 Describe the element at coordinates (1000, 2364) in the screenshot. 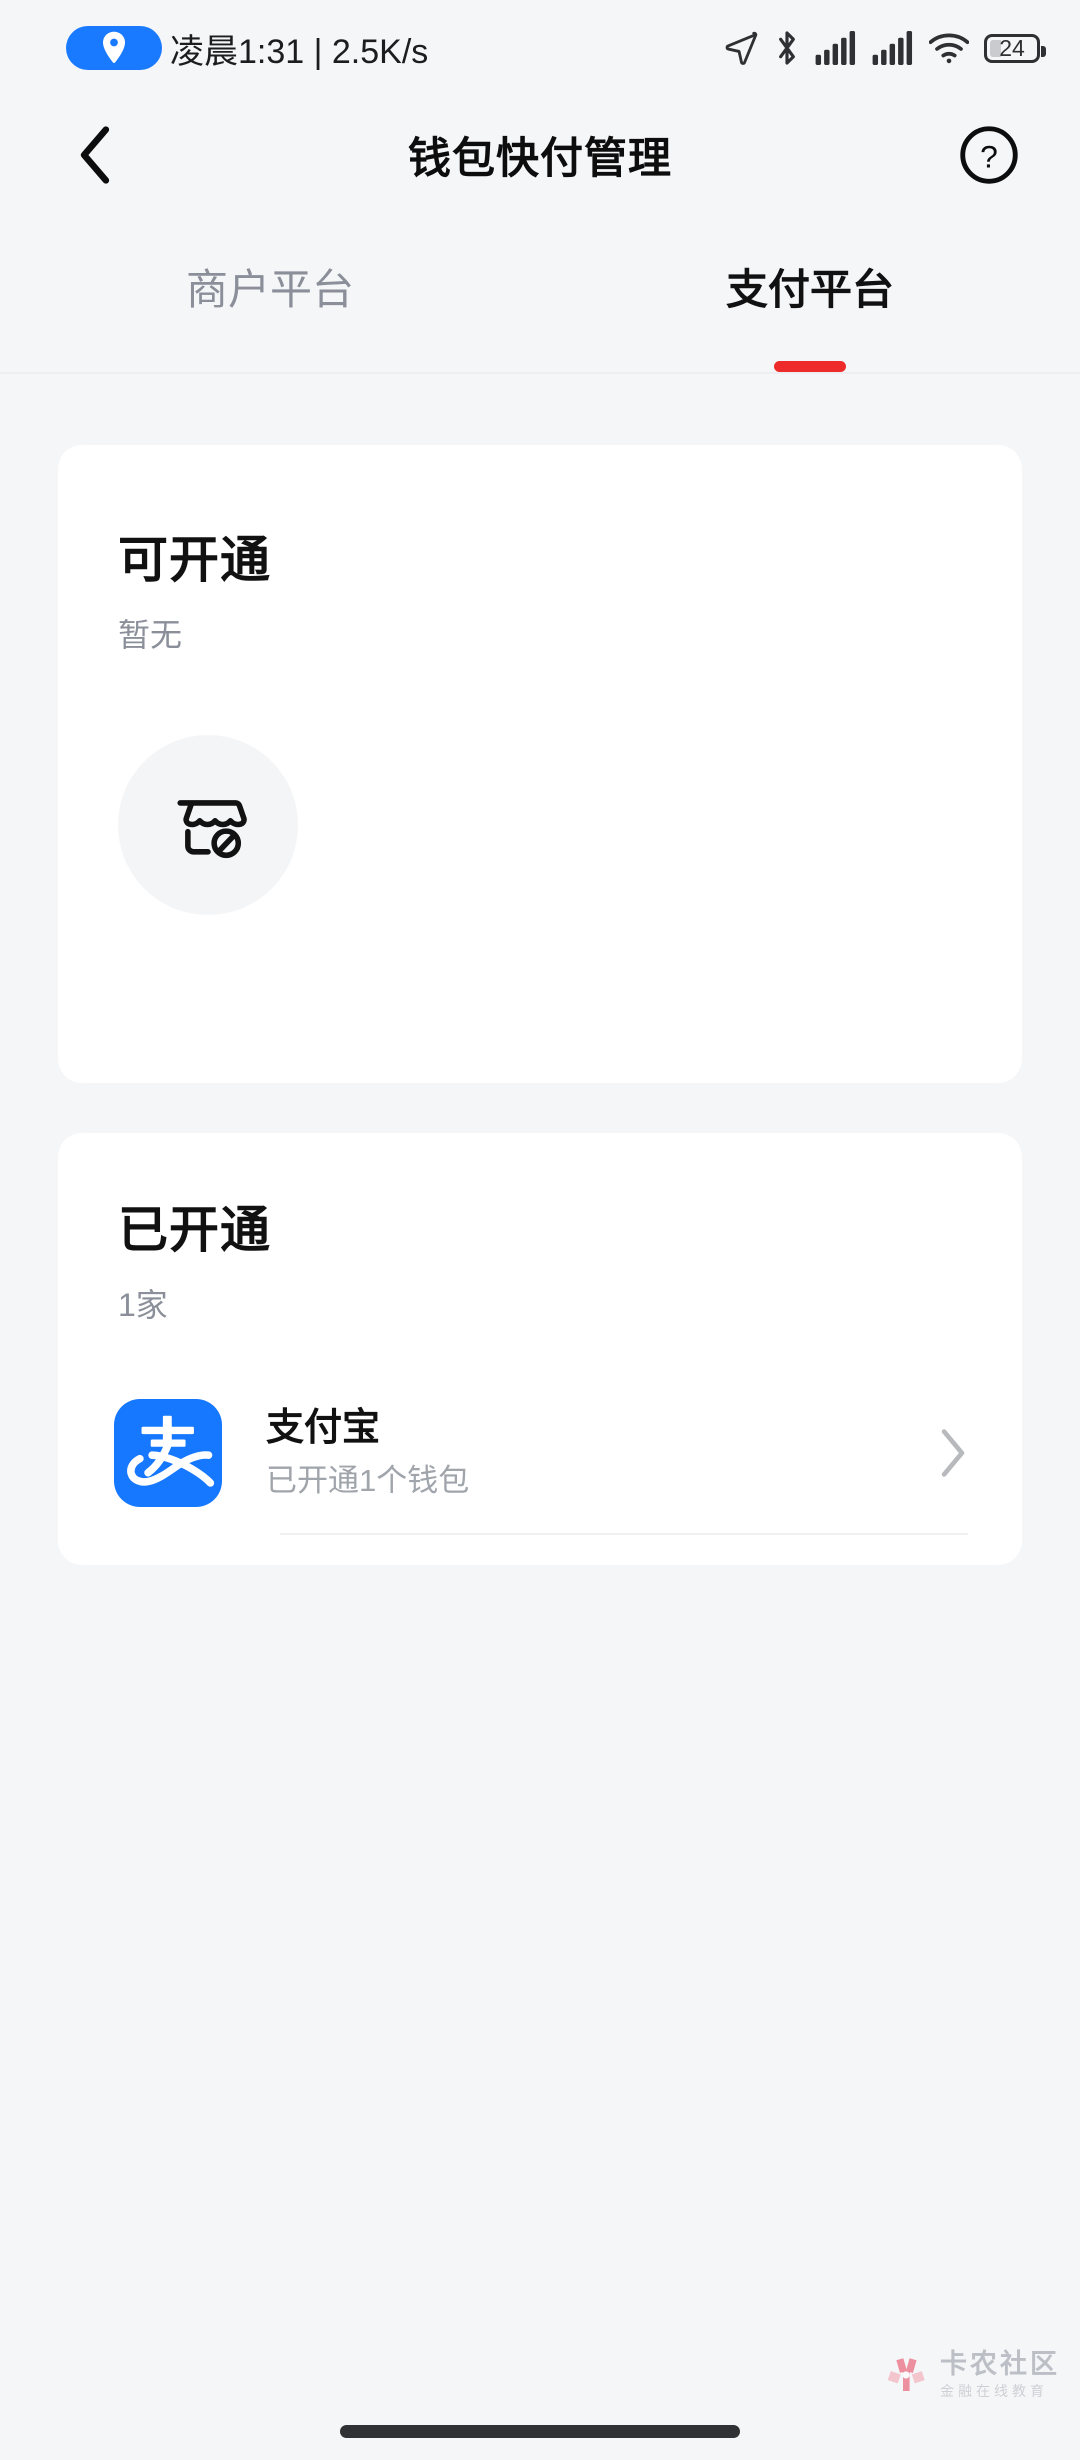

I see `watermark-title: 卡农社区` at that location.